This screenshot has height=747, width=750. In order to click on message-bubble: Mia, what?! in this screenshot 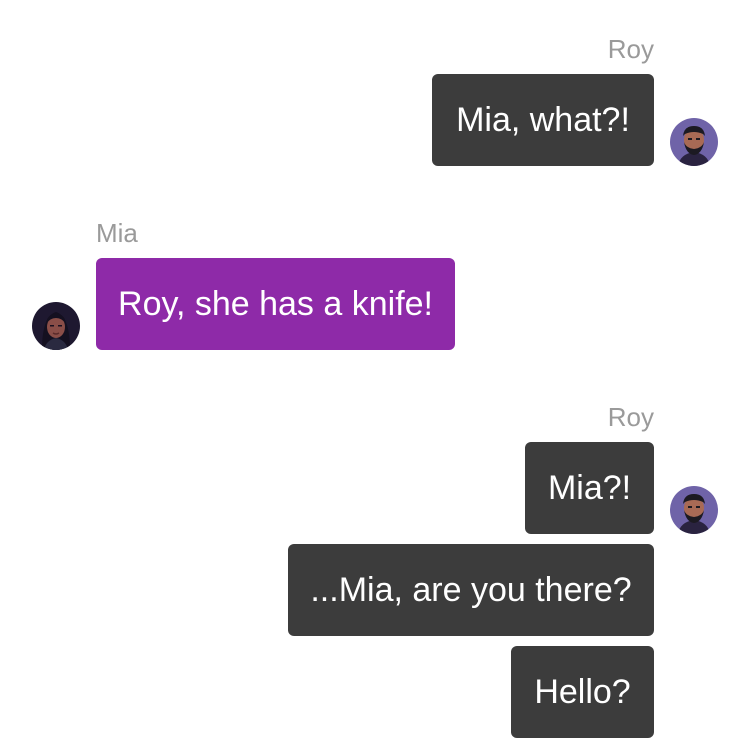, I will do `click(543, 120)`.